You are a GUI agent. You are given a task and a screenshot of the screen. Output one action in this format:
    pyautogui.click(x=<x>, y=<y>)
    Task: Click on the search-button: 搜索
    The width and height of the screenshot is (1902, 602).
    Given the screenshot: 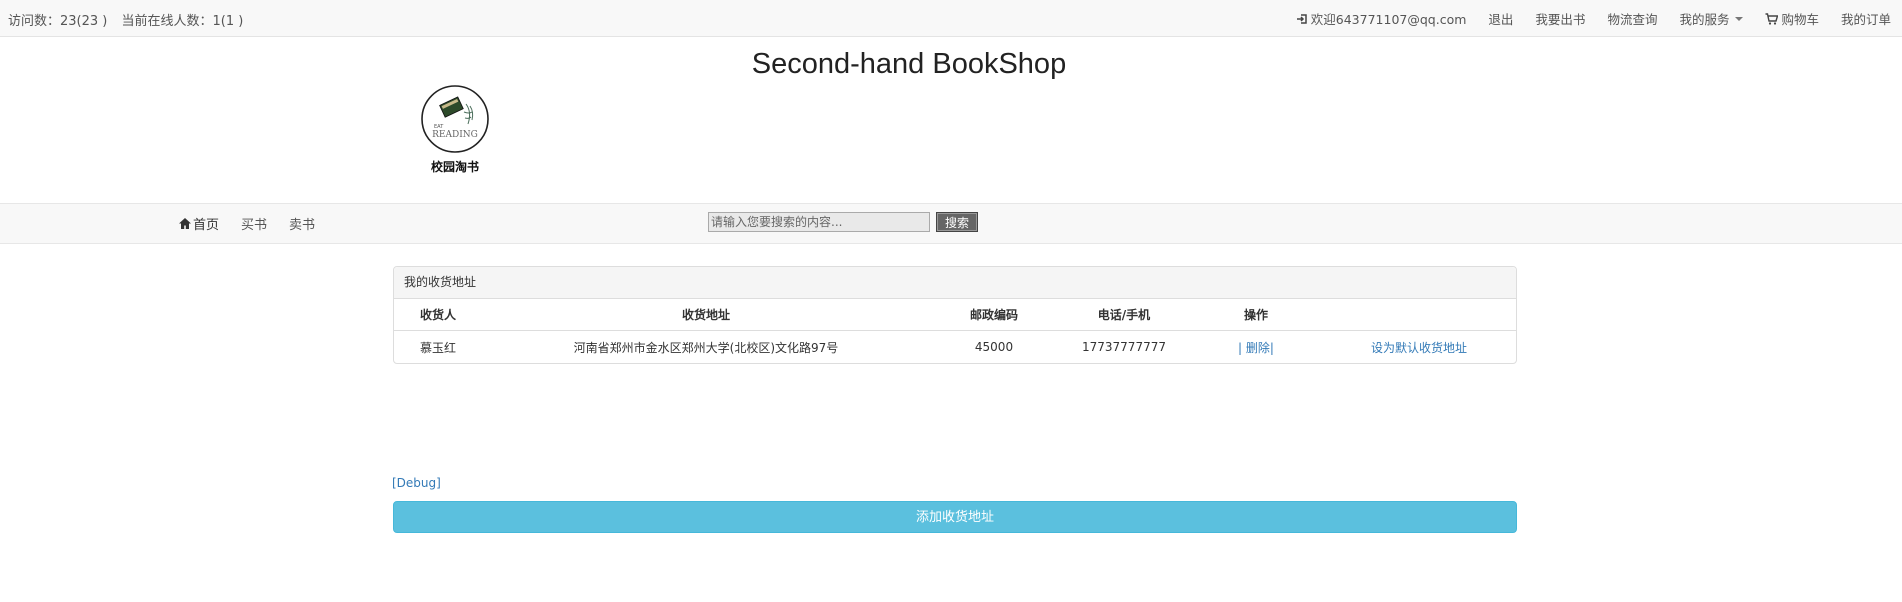 What is the action you would take?
    pyautogui.click(x=957, y=222)
    